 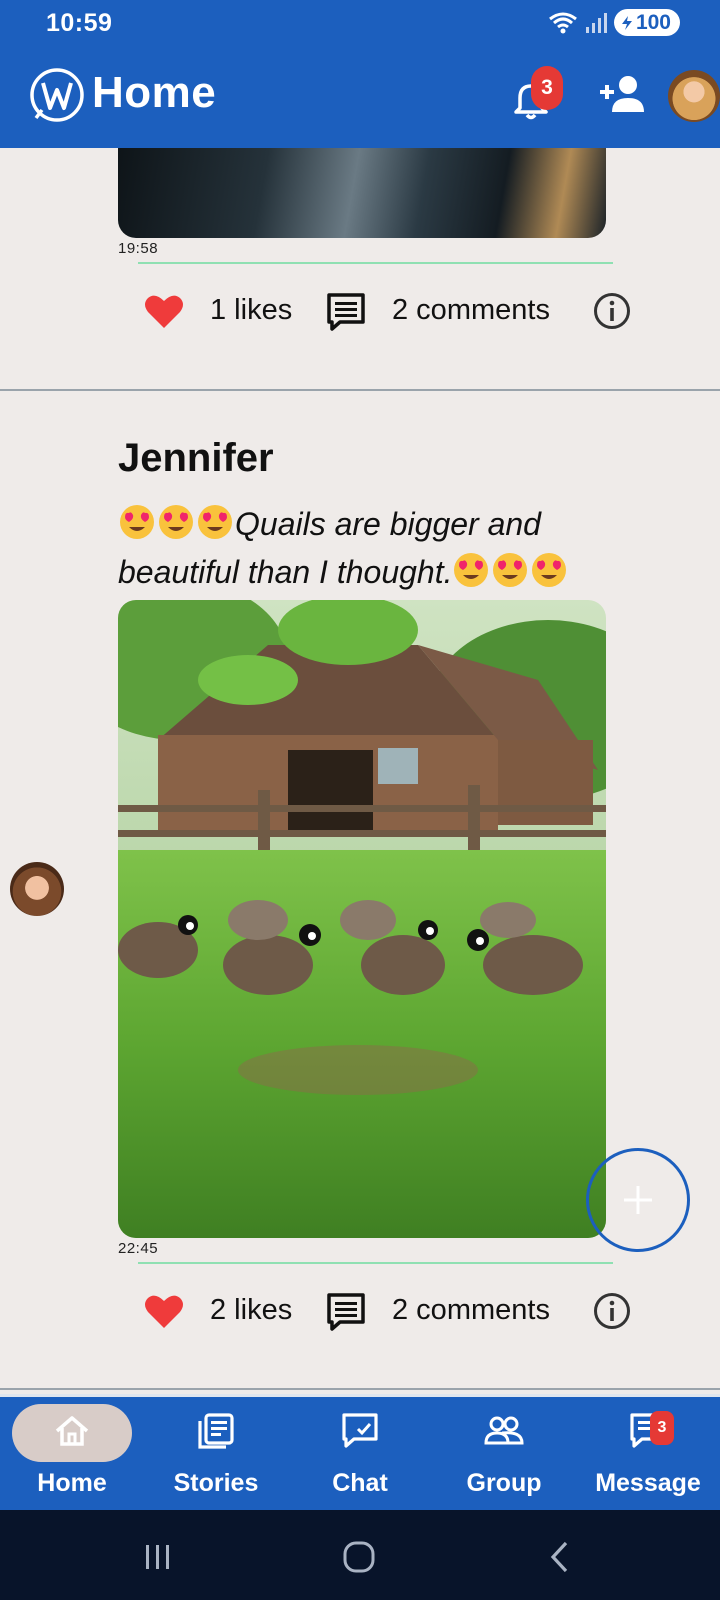 What do you see at coordinates (138, 248) in the screenshot?
I see `post-timestamp: 19:58` at bounding box center [138, 248].